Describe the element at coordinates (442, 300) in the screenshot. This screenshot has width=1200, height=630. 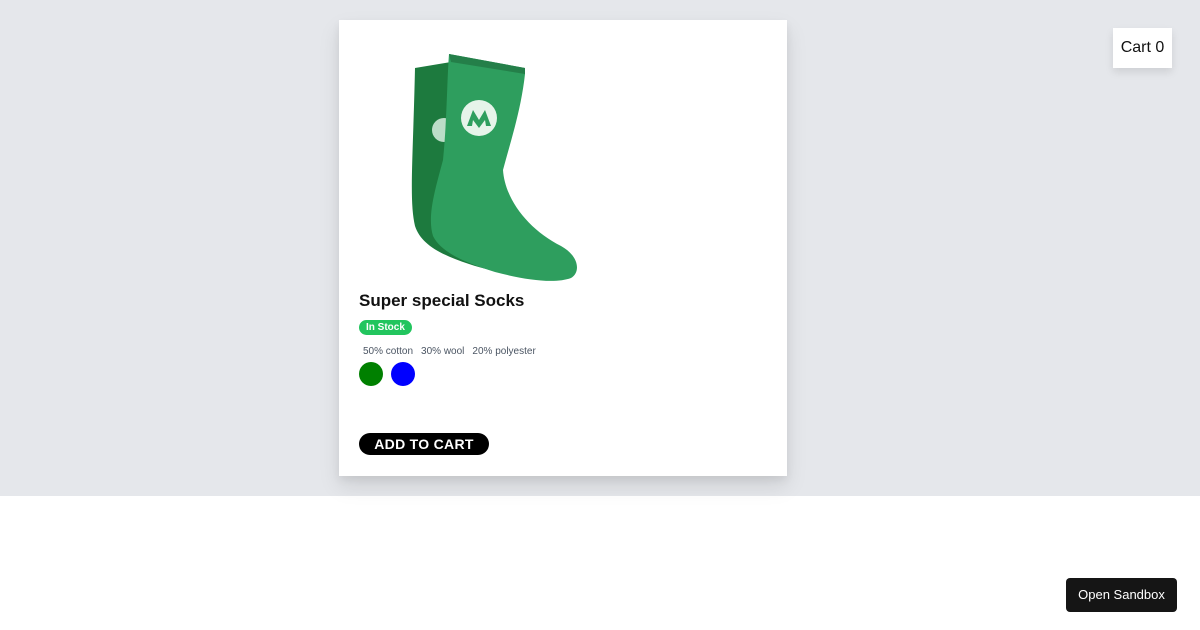
I see `product-title: Super special Socks` at that location.